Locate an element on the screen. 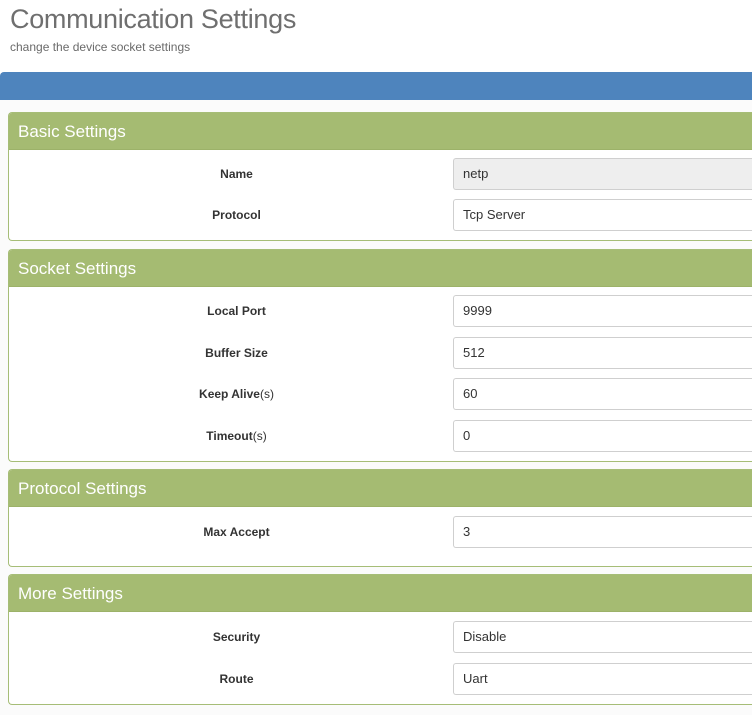  route-row: Route Uart is located at coordinates (380, 679).